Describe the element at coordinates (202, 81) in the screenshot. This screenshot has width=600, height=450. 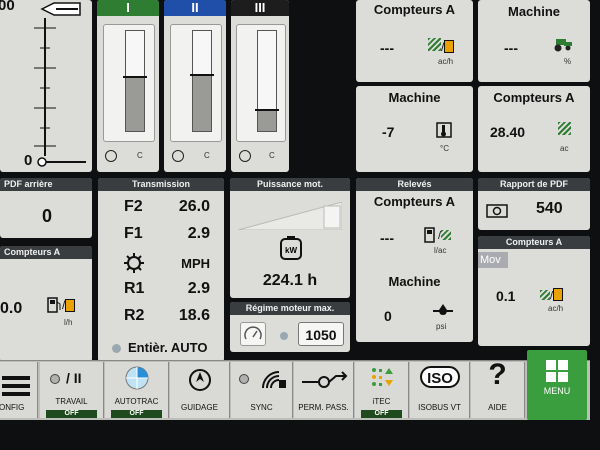
I see `gauge-ii-bar` at that location.